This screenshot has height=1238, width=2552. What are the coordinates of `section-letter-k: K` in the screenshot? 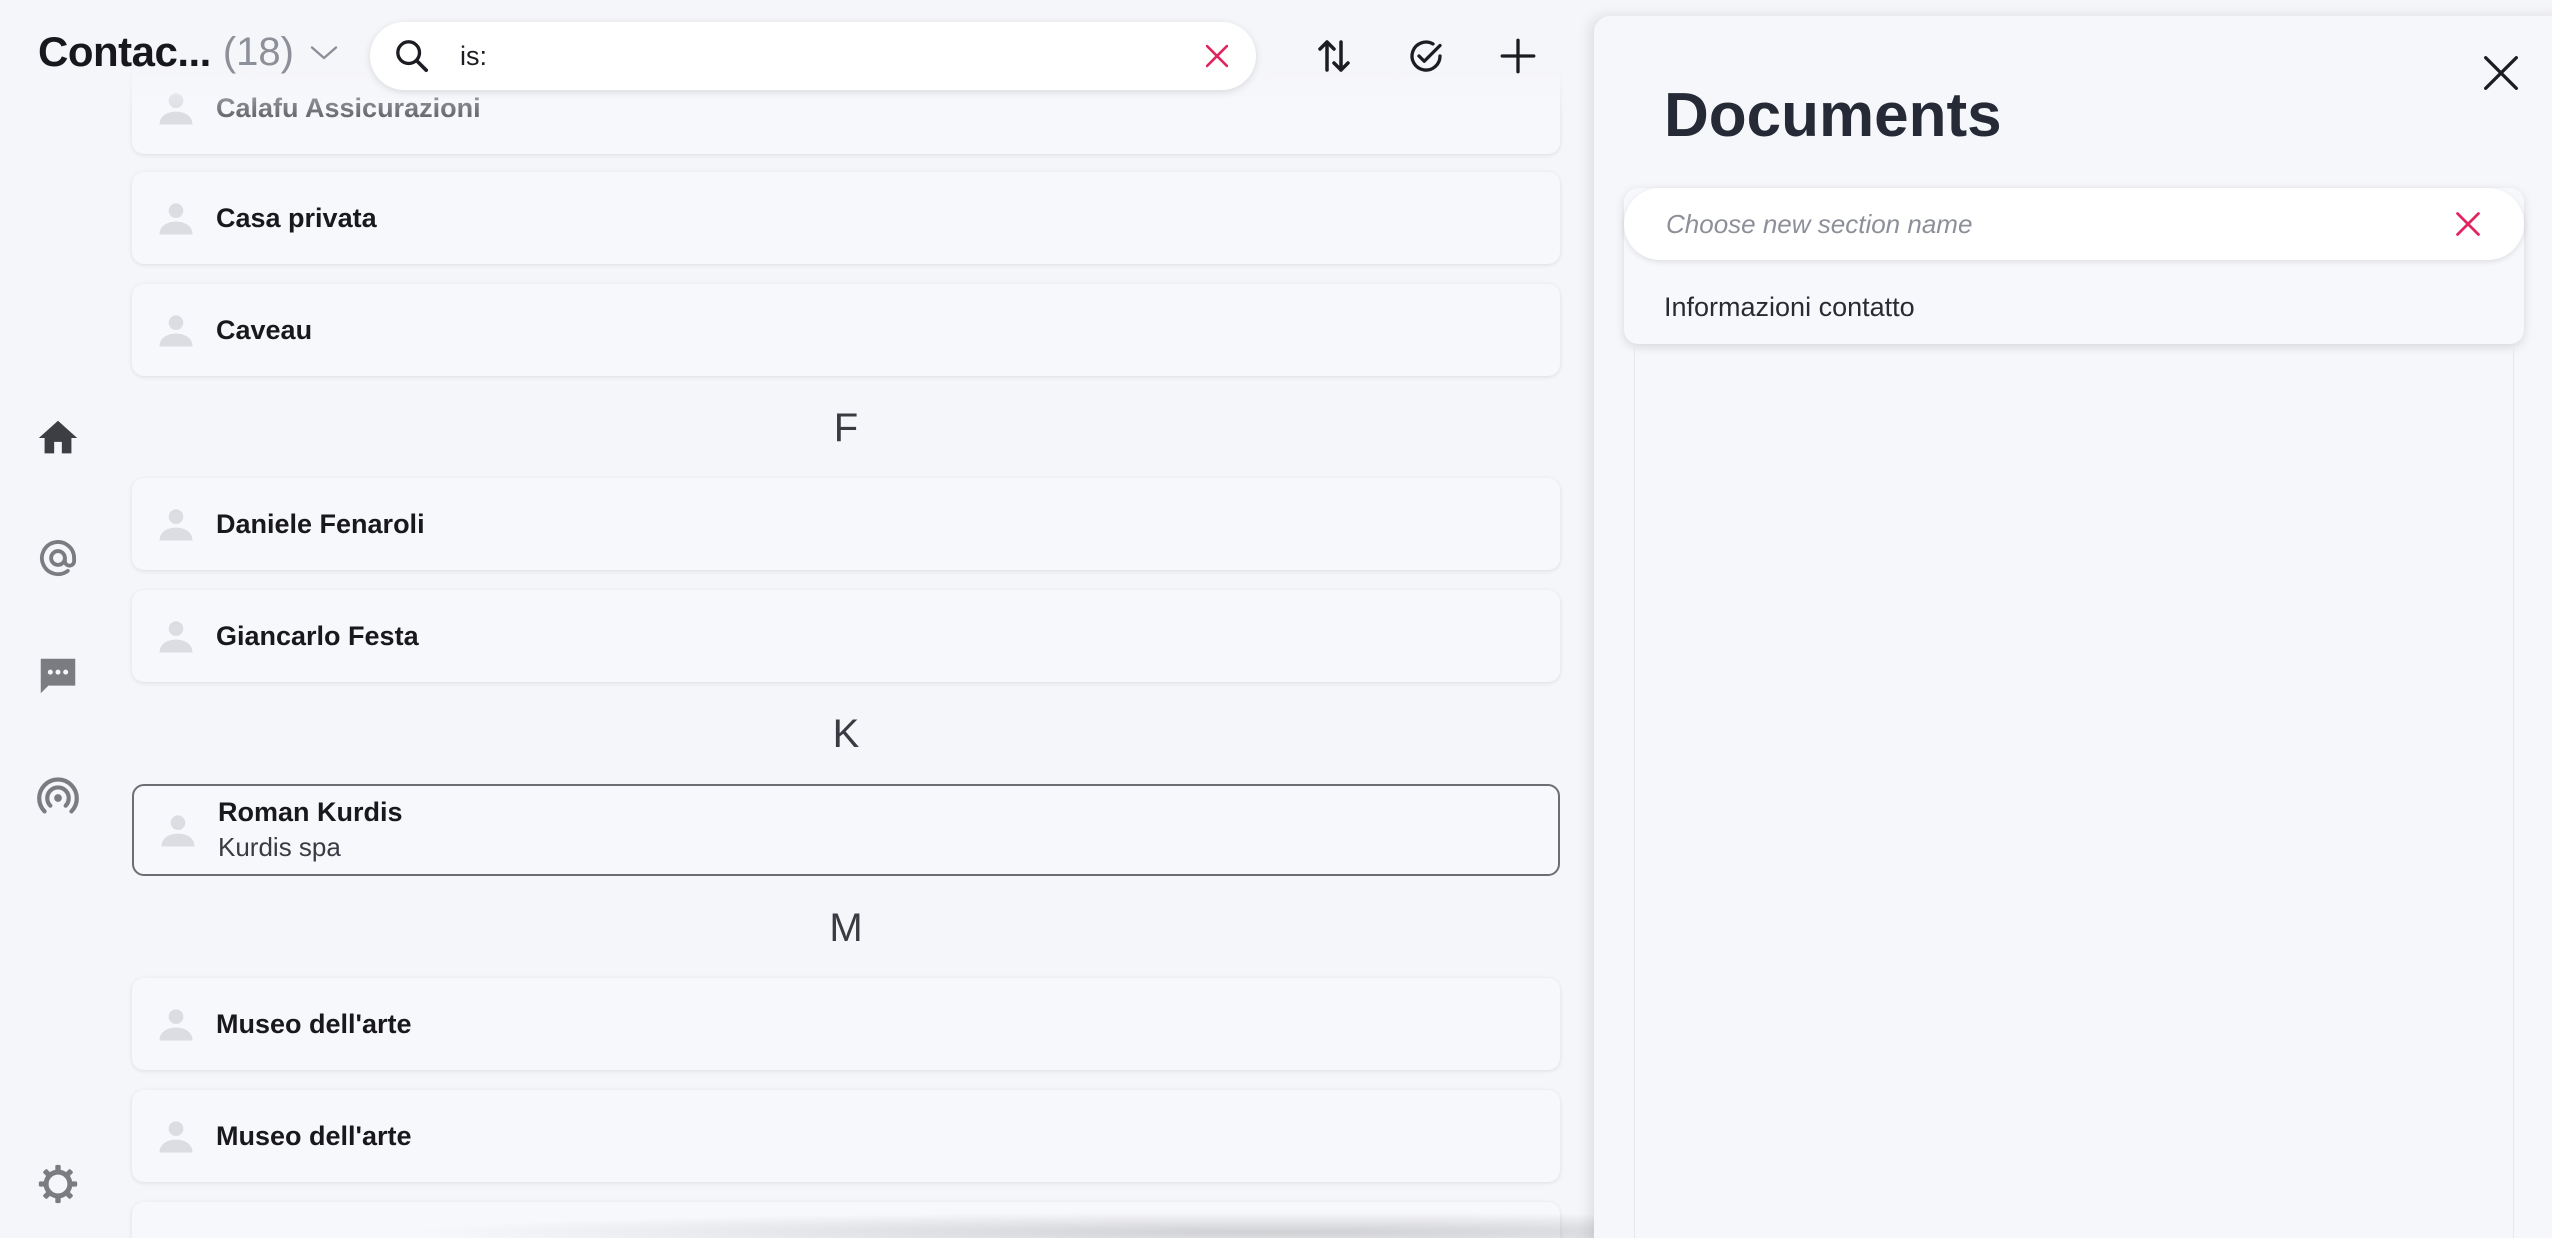 It's located at (846, 734).